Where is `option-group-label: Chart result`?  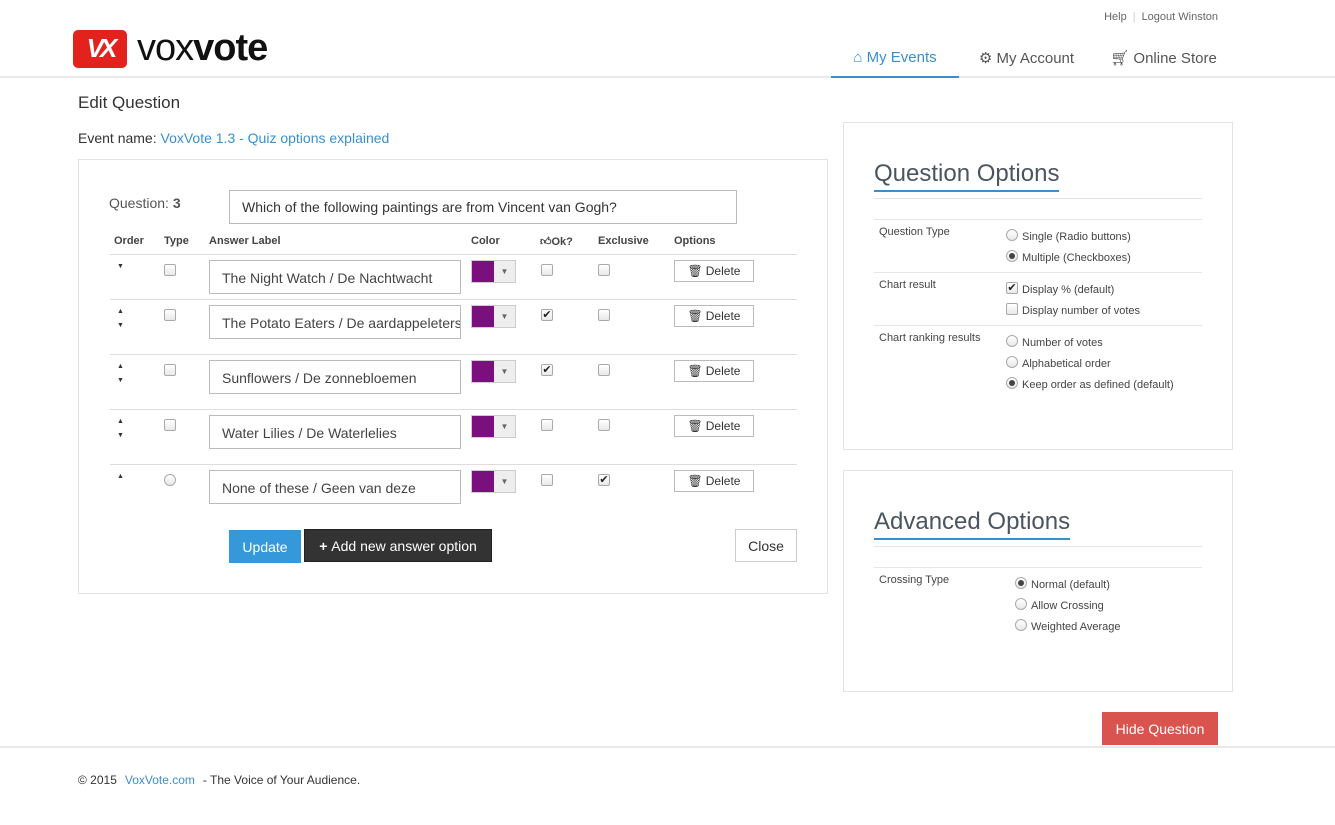
option-group-label: Chart result is located at coordinates (907, 285).